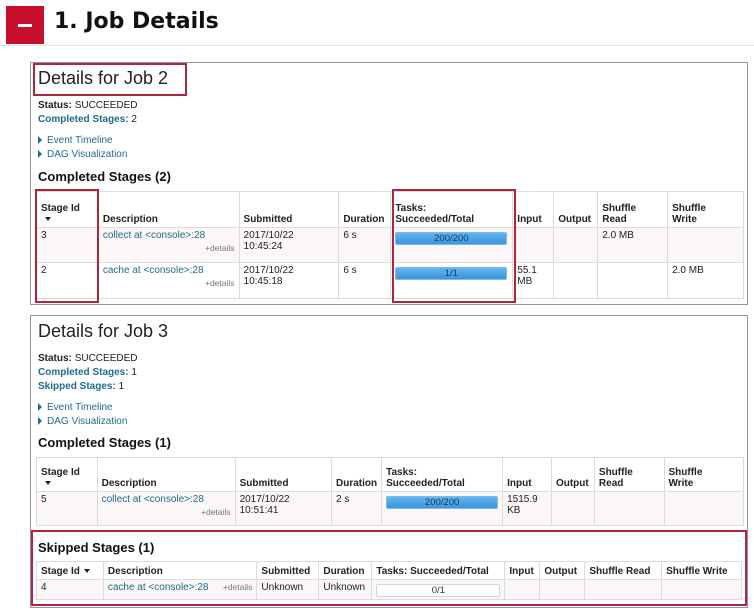  Describe the element at coordinates (356, 508) in the screenshot. I see `duration-cell: 2 s` at that location.